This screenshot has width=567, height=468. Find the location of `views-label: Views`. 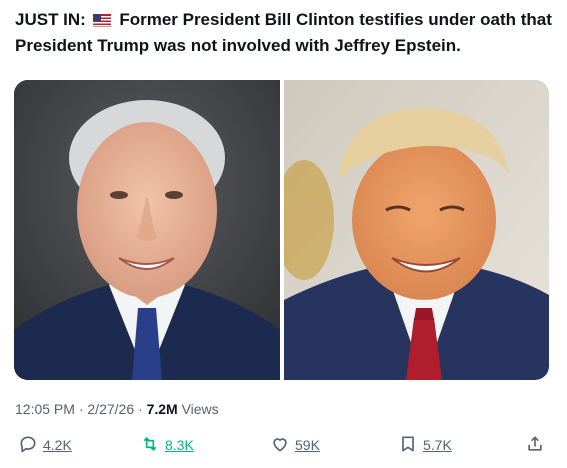

views-label: Views is located at coordinates (198, 409).